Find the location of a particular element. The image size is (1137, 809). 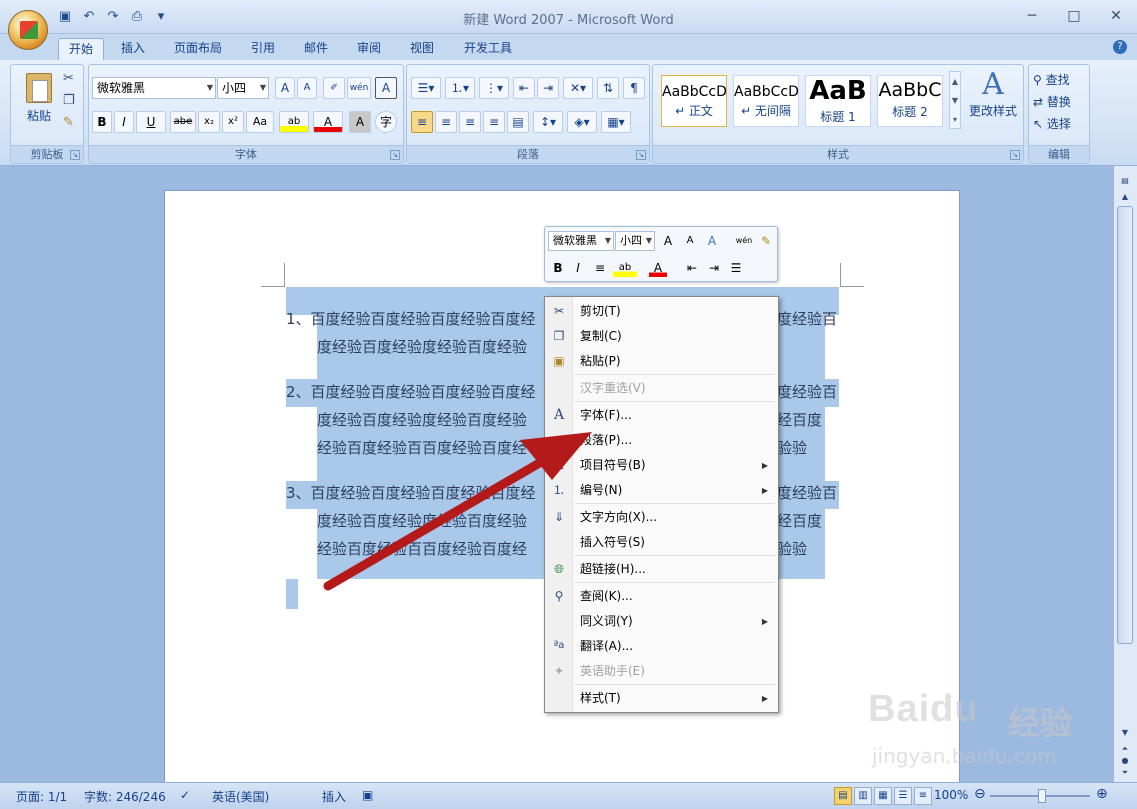

tab-insert: 插入 is located at coordinates (133, 49).